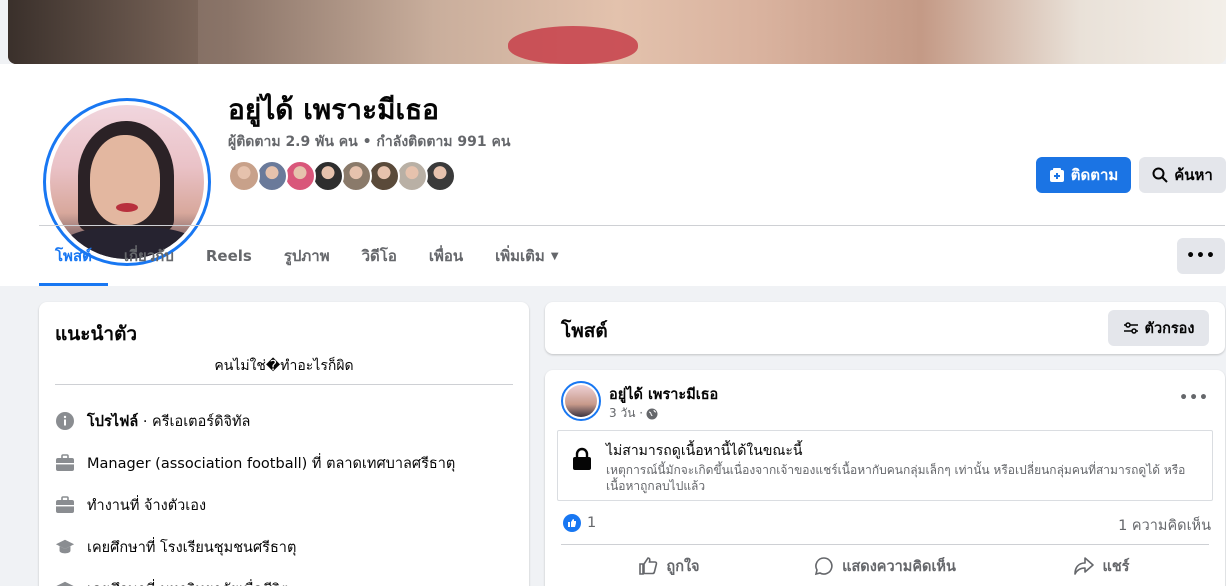 This screenshot has width=1226, height=586. I want to click on filter-label: ตัวกรอง, so click(1169, 328).